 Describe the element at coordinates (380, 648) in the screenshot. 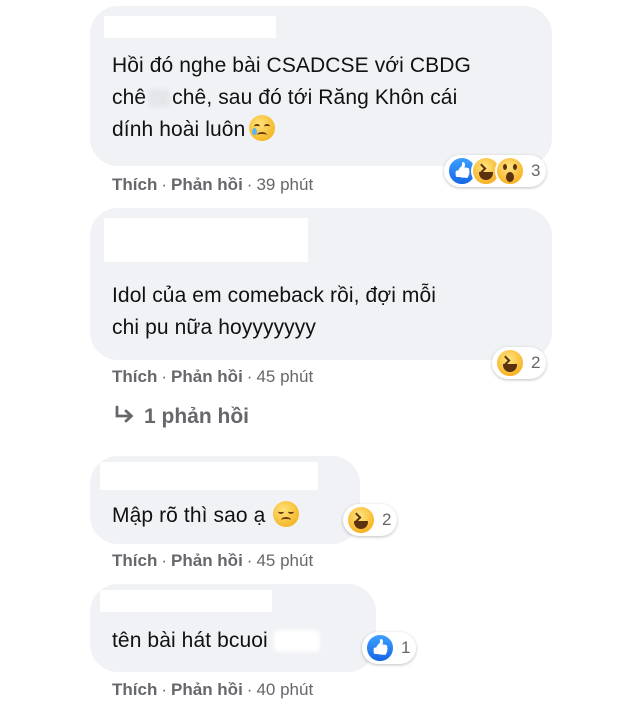

I see `like-icon` at that location.